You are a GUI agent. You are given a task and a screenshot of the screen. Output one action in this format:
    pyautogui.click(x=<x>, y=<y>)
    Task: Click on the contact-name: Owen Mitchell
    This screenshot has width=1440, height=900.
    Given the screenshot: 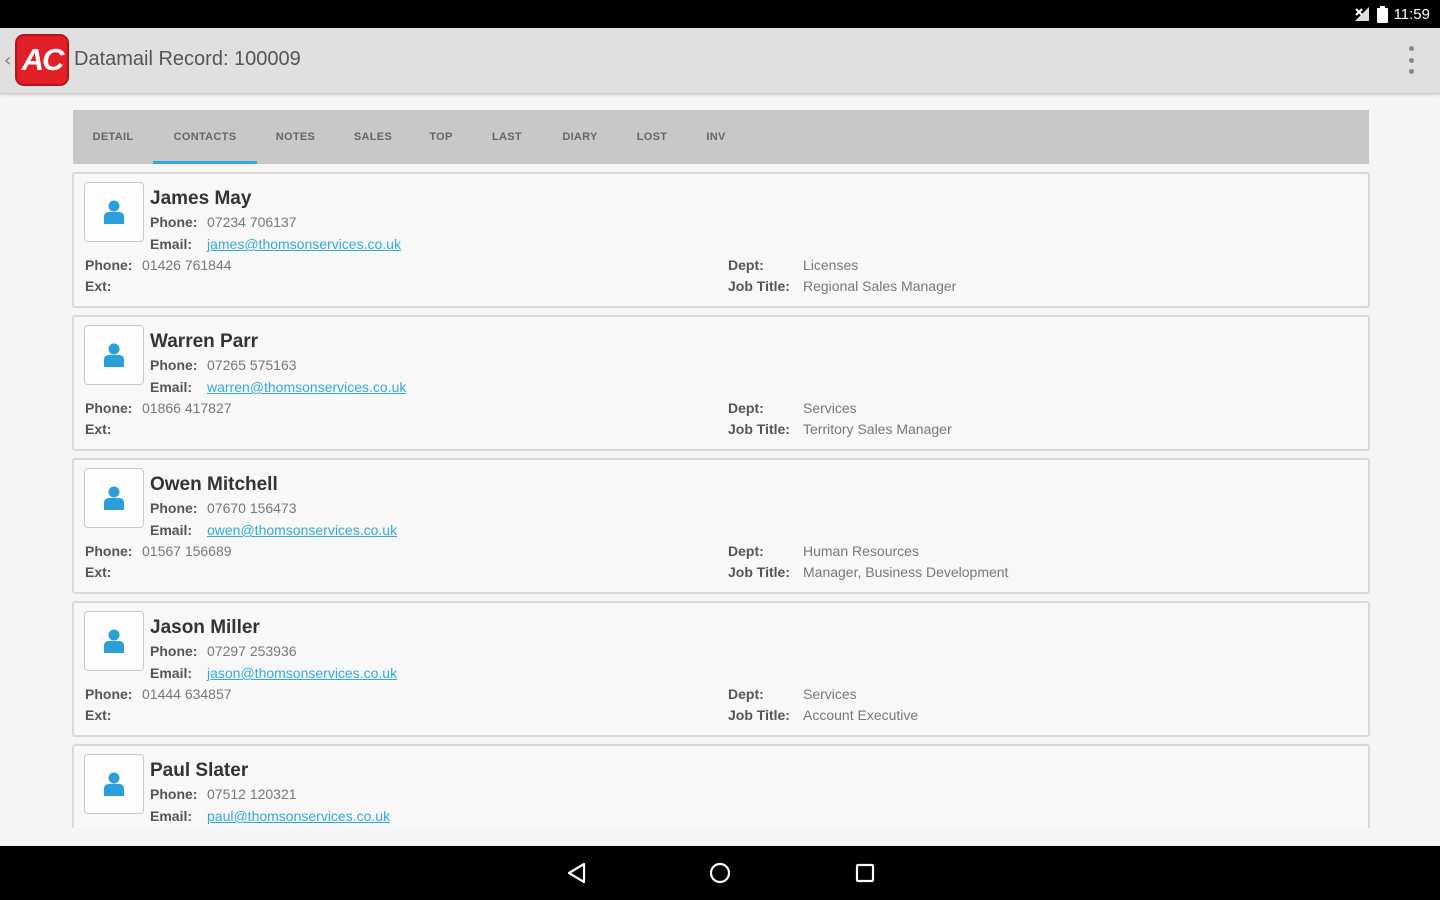 What is the action you would take?
    pyautogui.click(x=214, y=484)
    